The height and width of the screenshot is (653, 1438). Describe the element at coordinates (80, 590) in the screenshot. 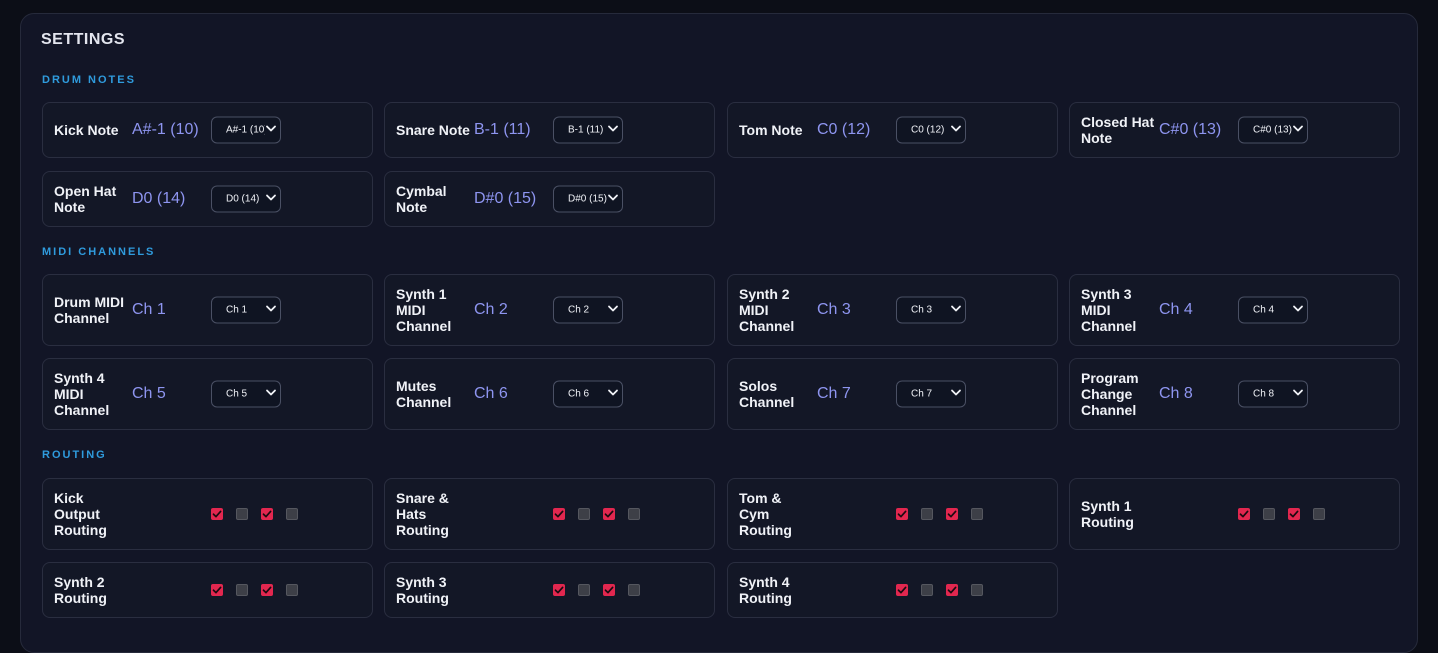

I see `routing-label: Synth 2 Routing` at that location.